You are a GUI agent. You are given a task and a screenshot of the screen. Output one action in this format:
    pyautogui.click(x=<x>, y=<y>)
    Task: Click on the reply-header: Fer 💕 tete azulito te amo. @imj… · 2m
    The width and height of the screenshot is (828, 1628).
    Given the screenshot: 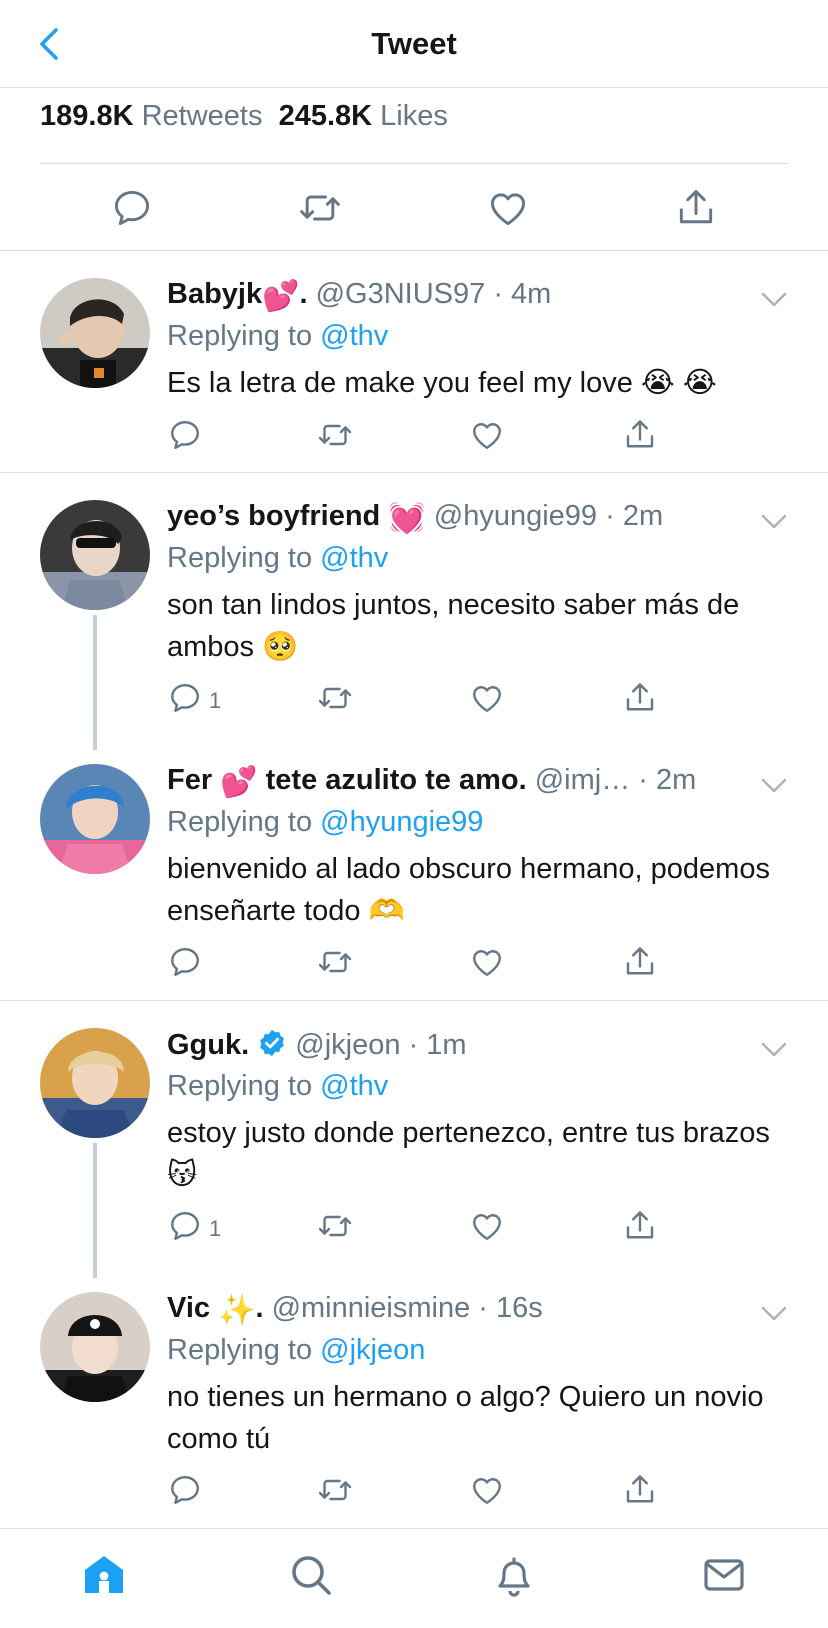 What is the action you would take?
    pyautogui.click(x=432, y=781)
    